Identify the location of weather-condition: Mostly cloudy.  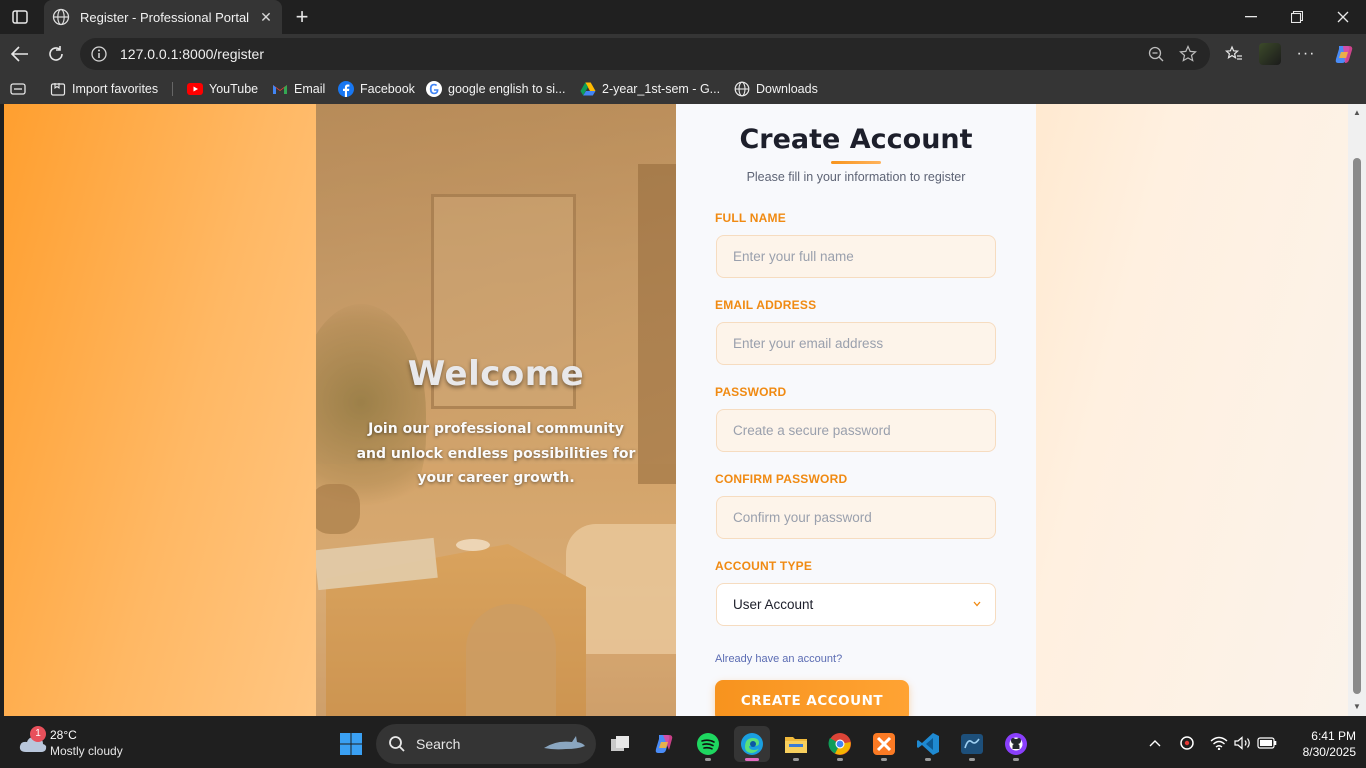
(86, 751).